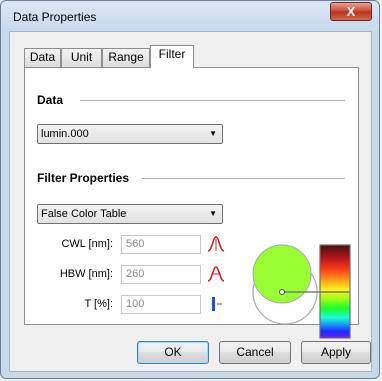 This screenshot has width=382, height=381. What do you see at coordinates (126, 57) in the screenshot?
I see `tab-range: Range` at bounding box center [126, 57].